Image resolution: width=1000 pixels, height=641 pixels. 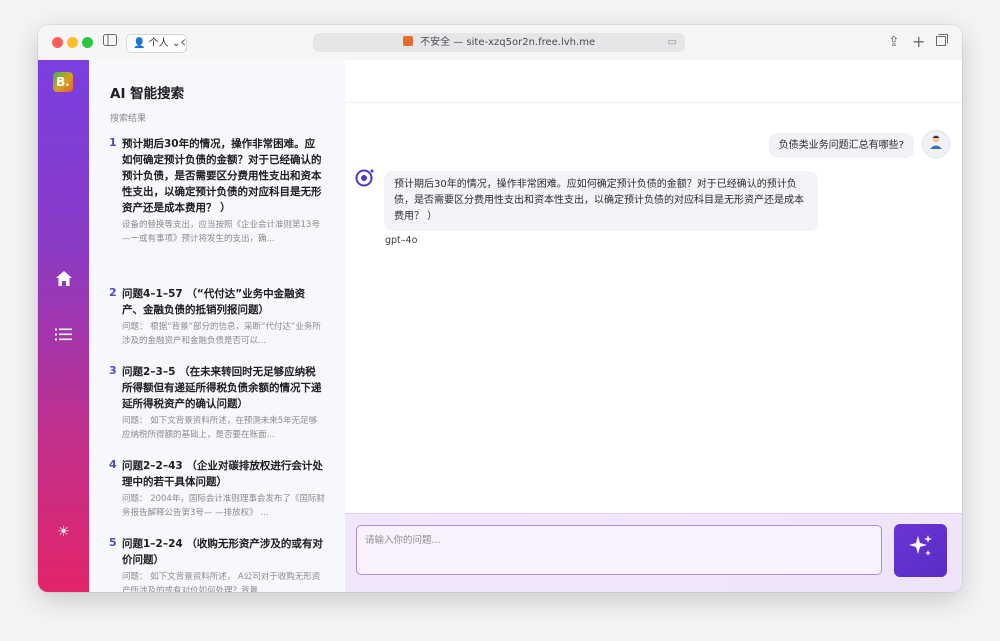 I want to click on chat-header, so click(x=653, y=81).